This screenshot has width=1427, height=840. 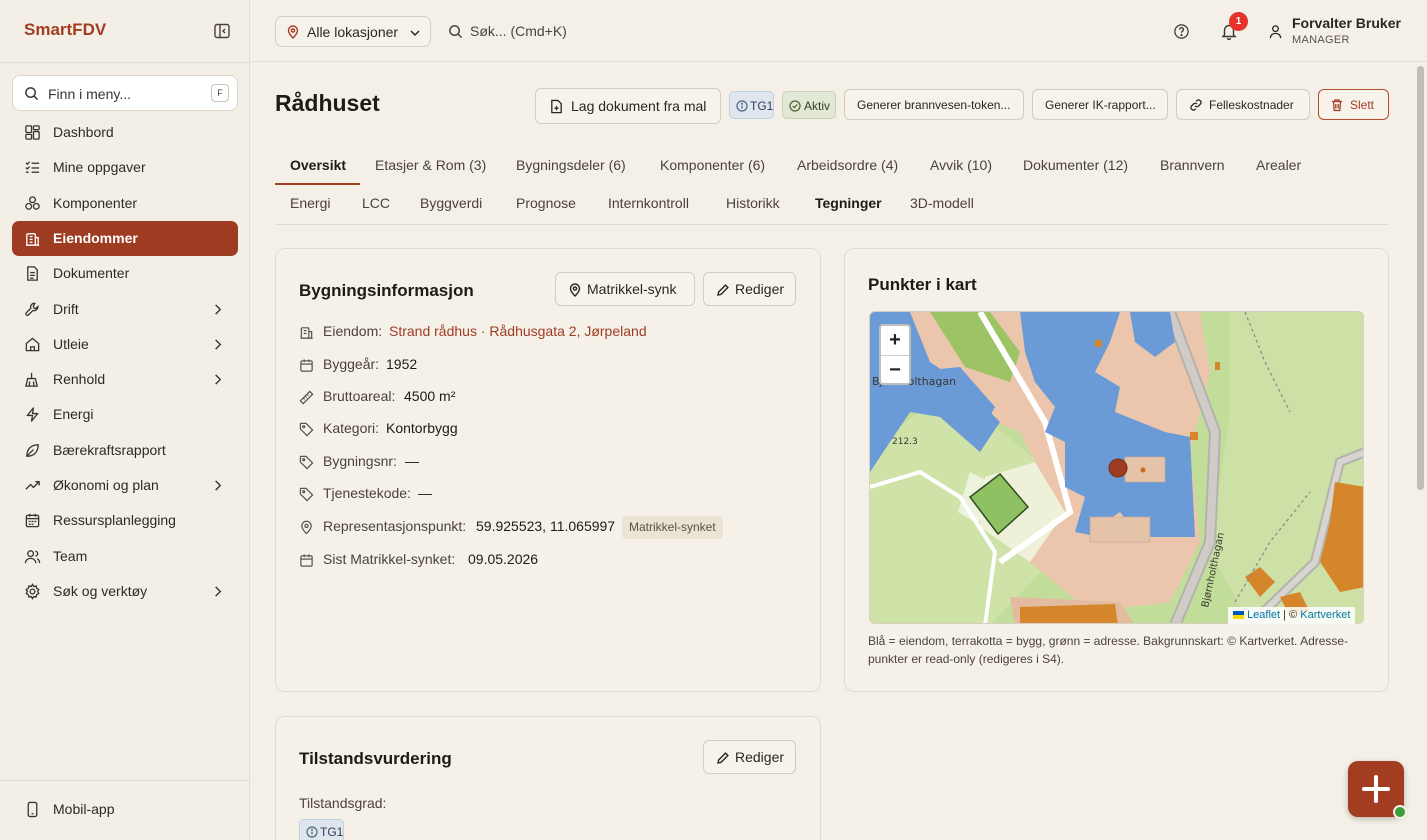 I want to click on sidebar-item-energi: Energi, so click(x=125, y=414).